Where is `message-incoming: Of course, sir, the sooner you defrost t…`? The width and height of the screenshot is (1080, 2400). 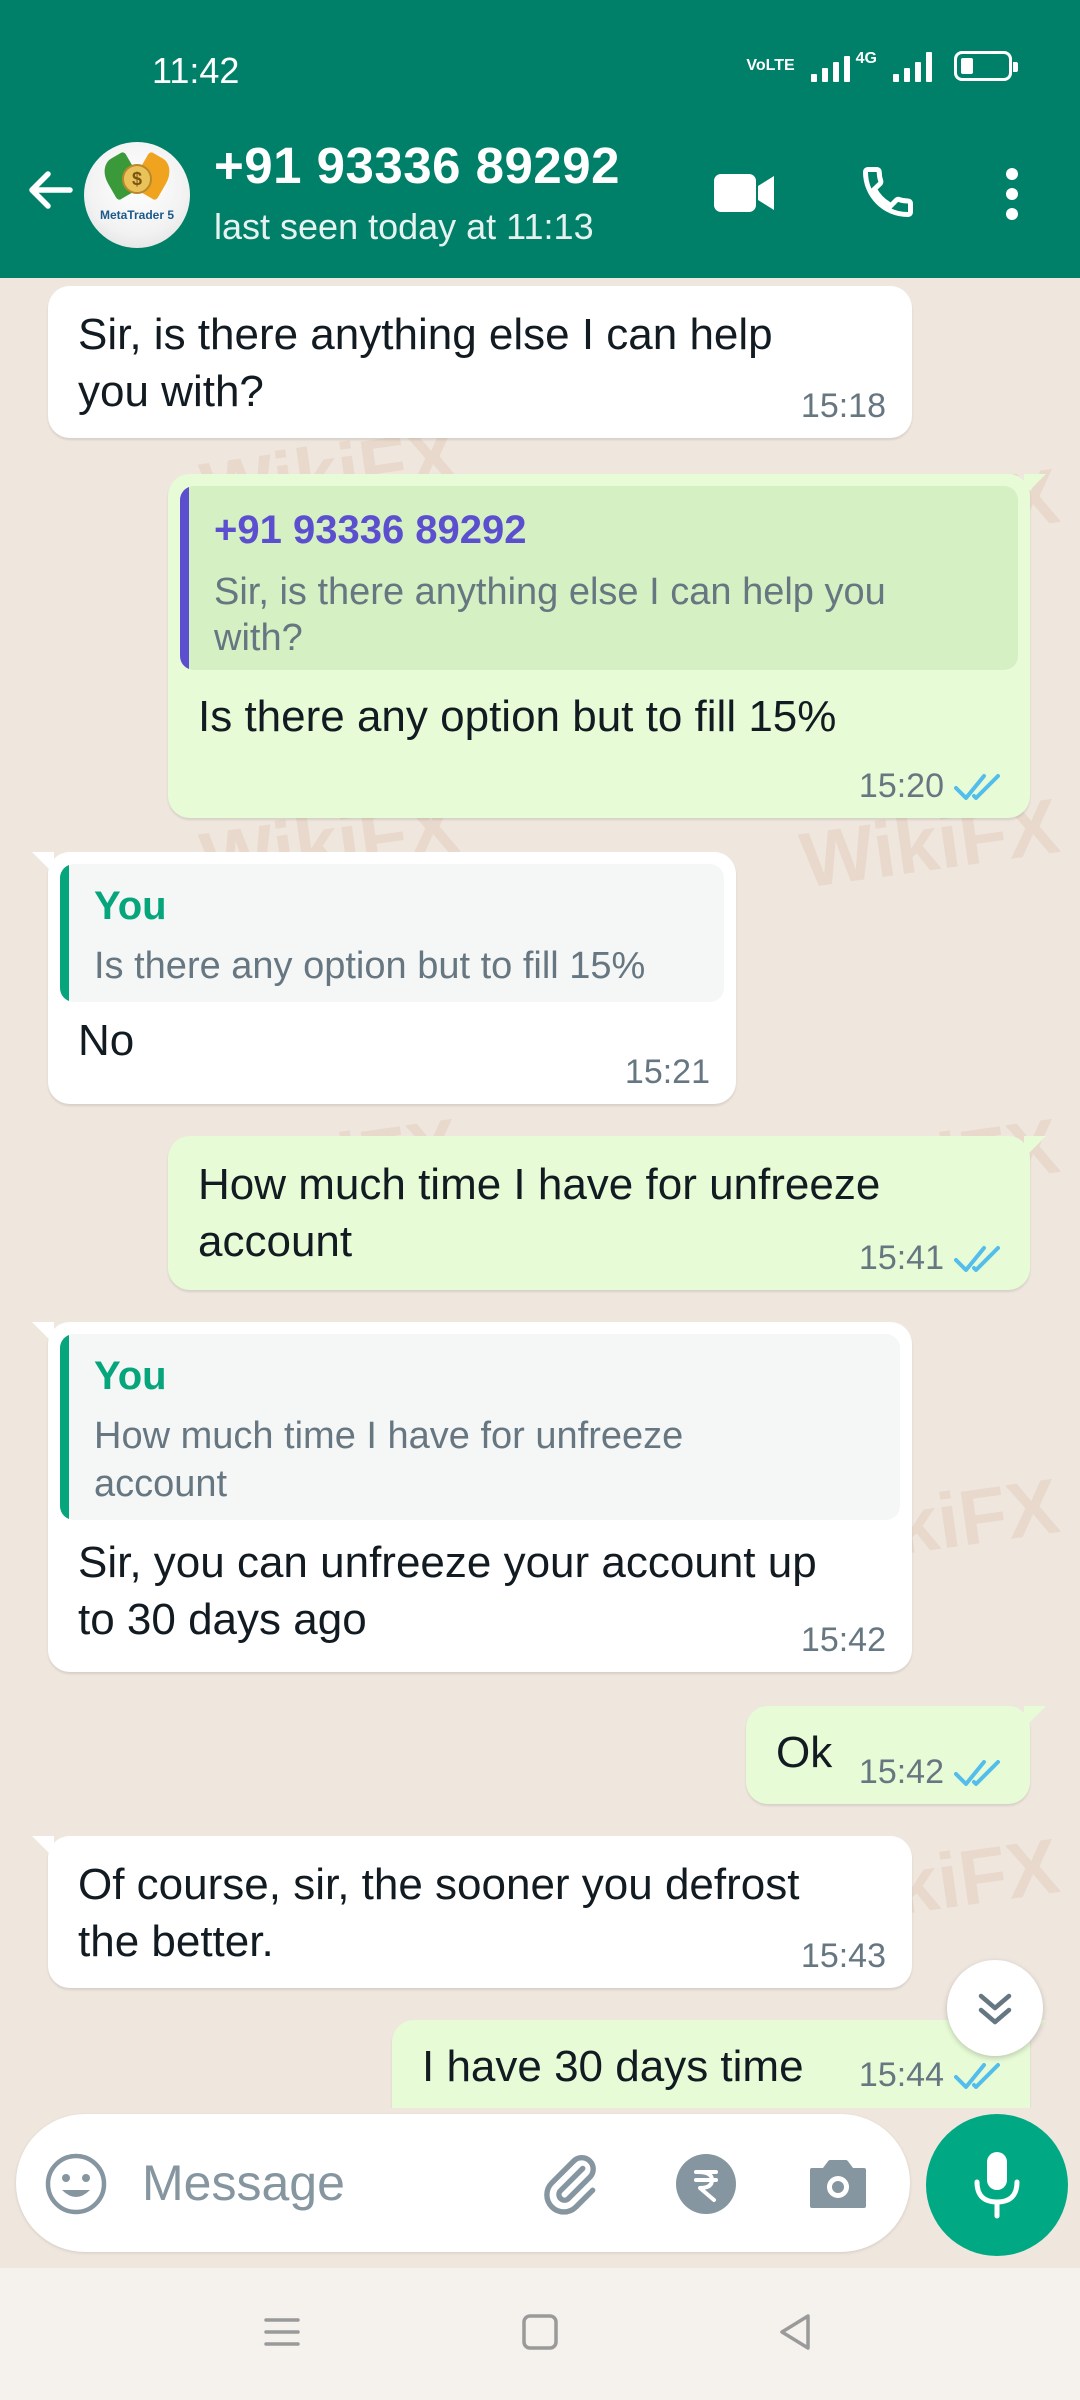 message-incoming: Of course, sir, the sooner you defrost t… is located at coordinates (472, 1912).